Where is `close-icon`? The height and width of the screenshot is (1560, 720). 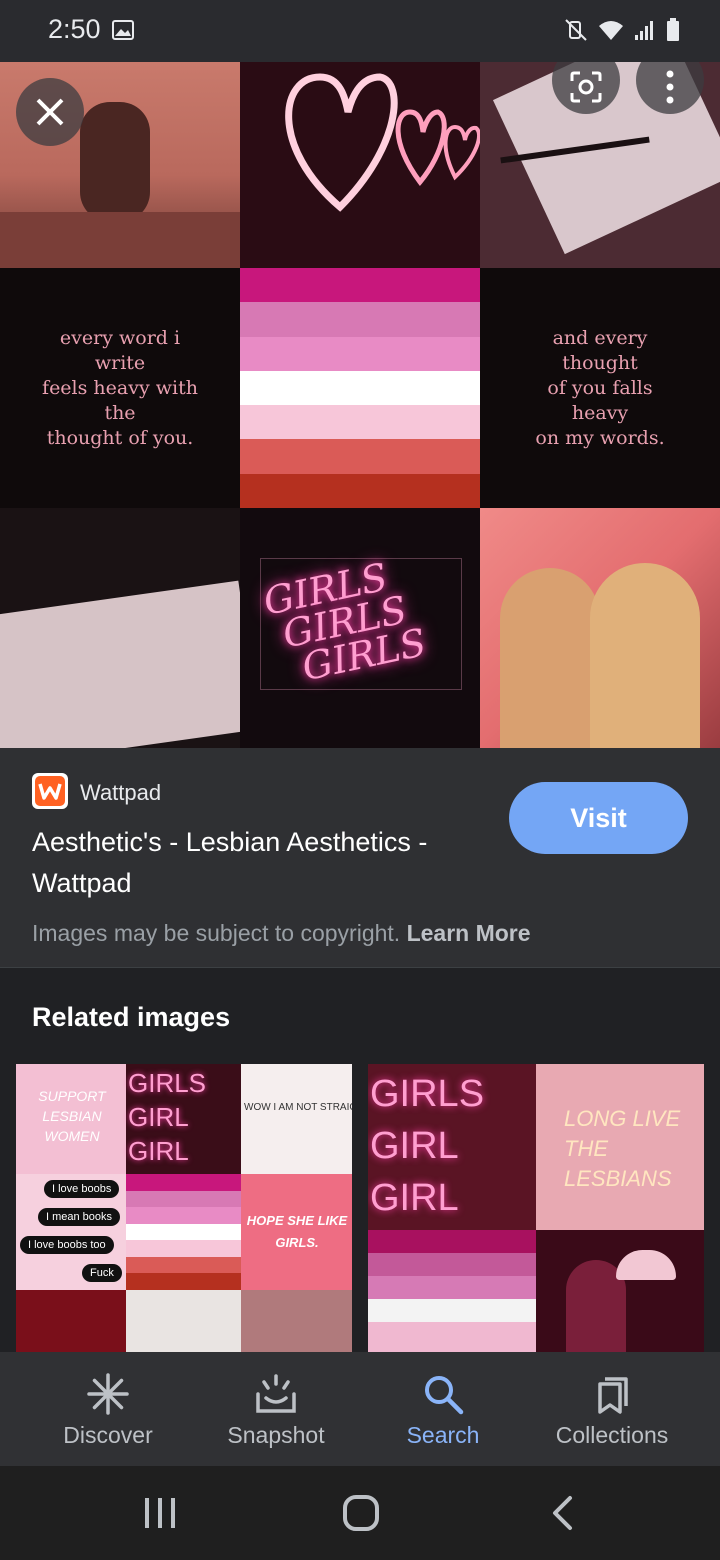
close-icon is located at coordinates (50, 112).